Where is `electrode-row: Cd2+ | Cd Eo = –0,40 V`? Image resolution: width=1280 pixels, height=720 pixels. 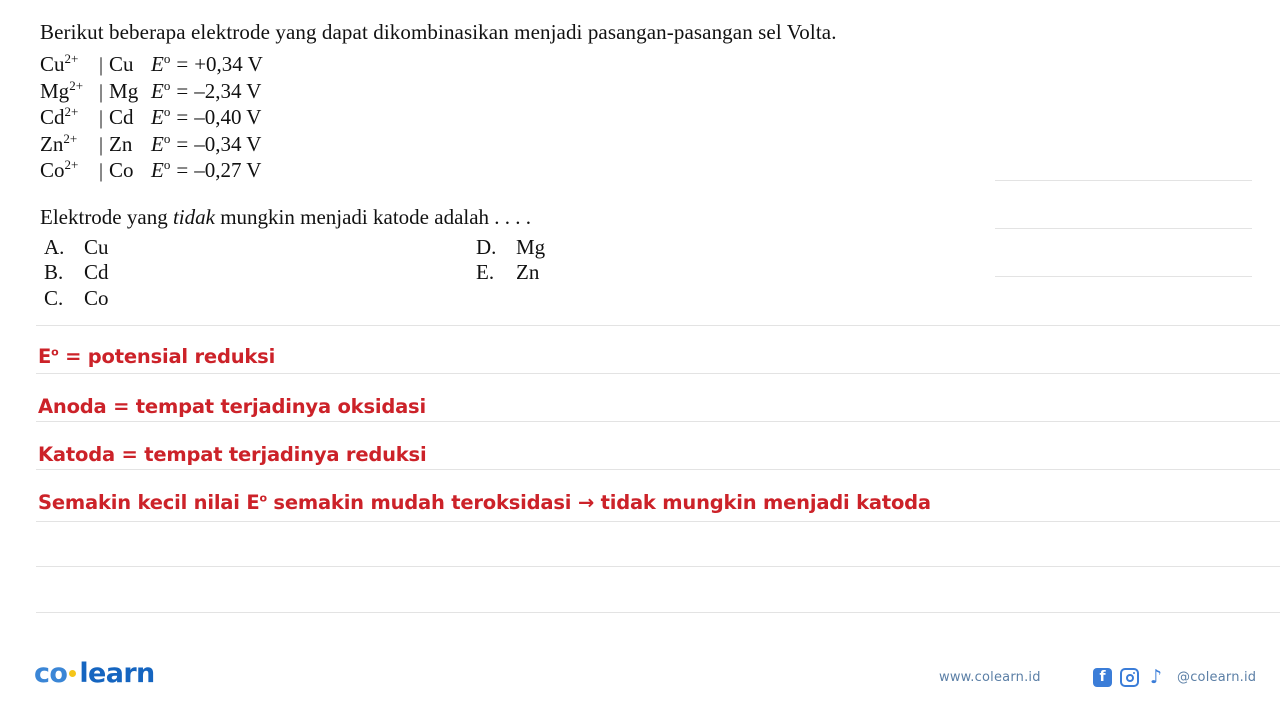
electrode-row: Cd2+ | Cd Eo = –0,40 V is located at coordinates (540, 118).